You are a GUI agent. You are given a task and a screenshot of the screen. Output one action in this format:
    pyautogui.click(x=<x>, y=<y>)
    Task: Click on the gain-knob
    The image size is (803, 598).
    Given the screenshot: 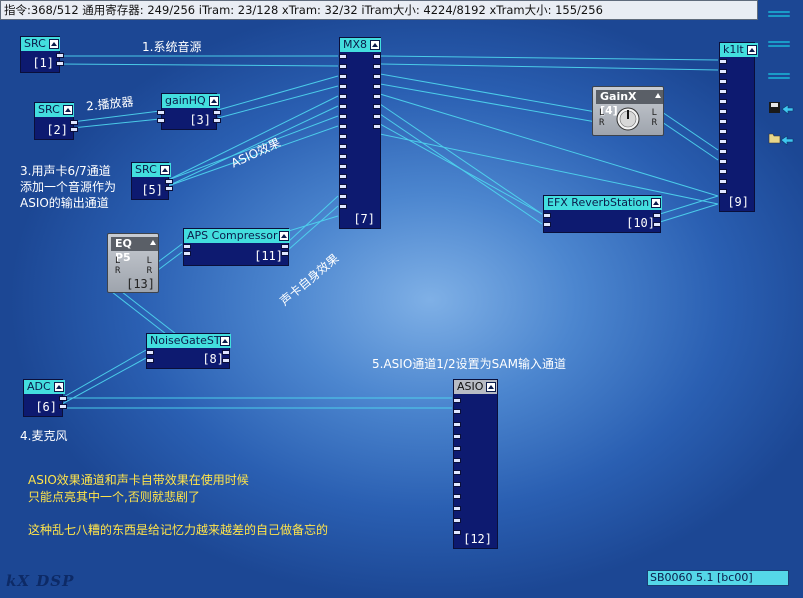 What is the action you would take?
    pyautogui.click(x=628, y=119)
    